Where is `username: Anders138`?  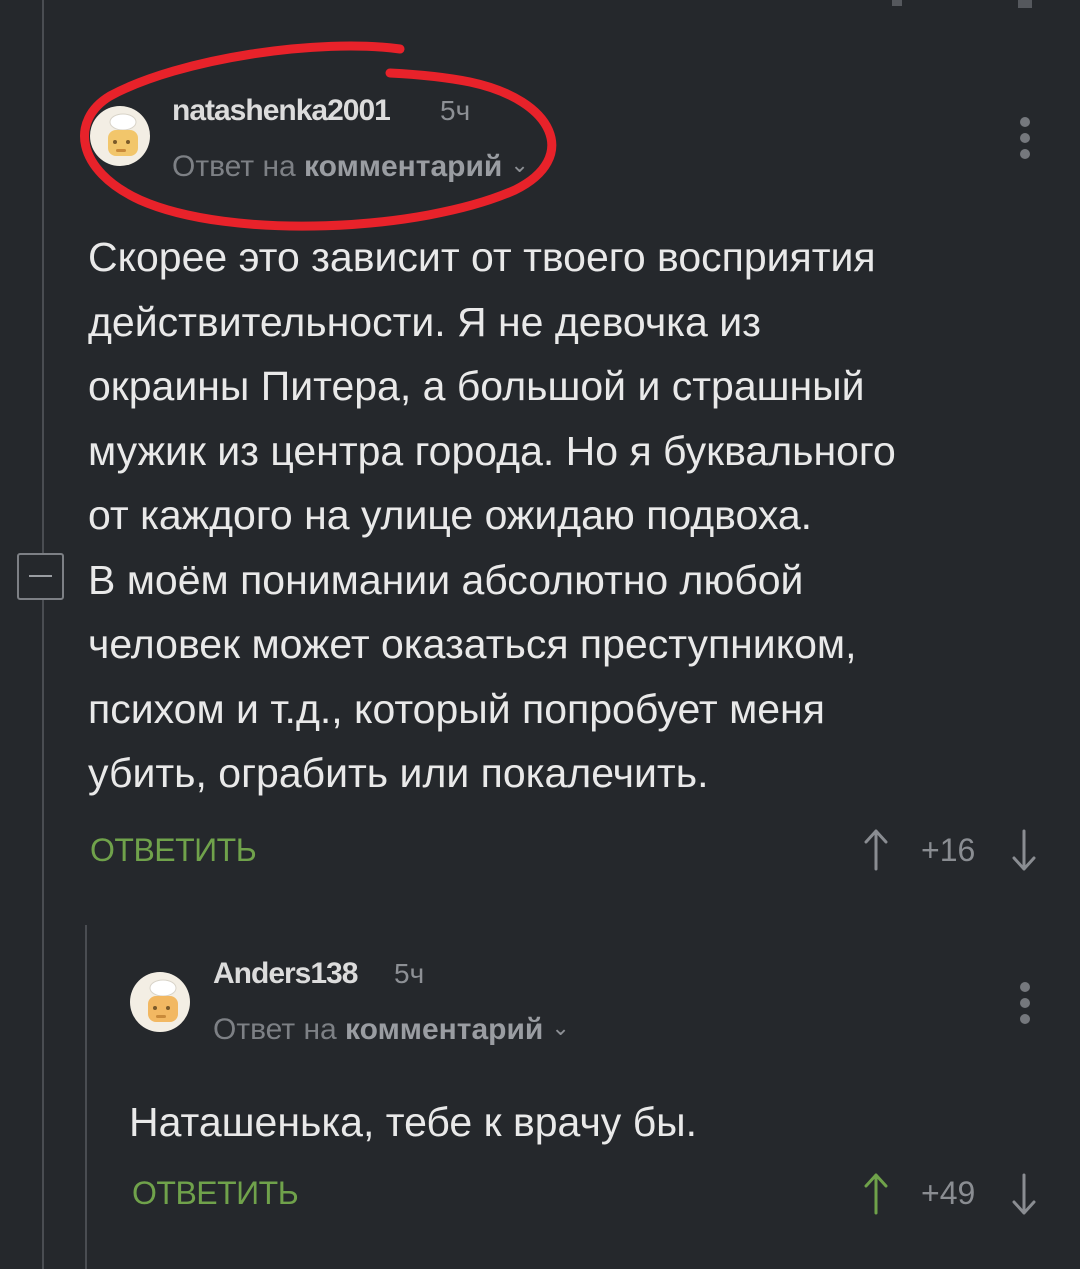
username: Anders138 is located at coordinates (285, 974).